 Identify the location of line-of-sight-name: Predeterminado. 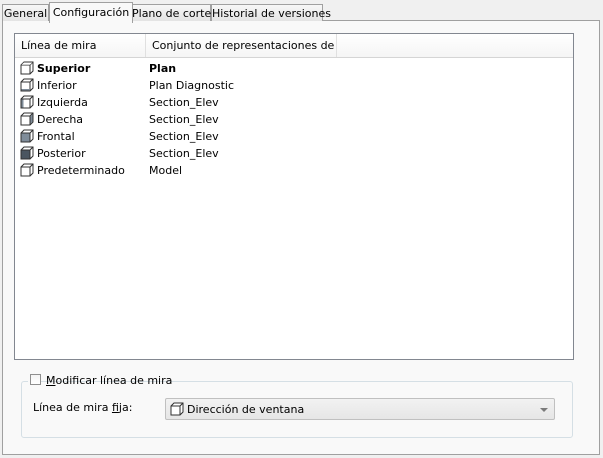
(81, 170).